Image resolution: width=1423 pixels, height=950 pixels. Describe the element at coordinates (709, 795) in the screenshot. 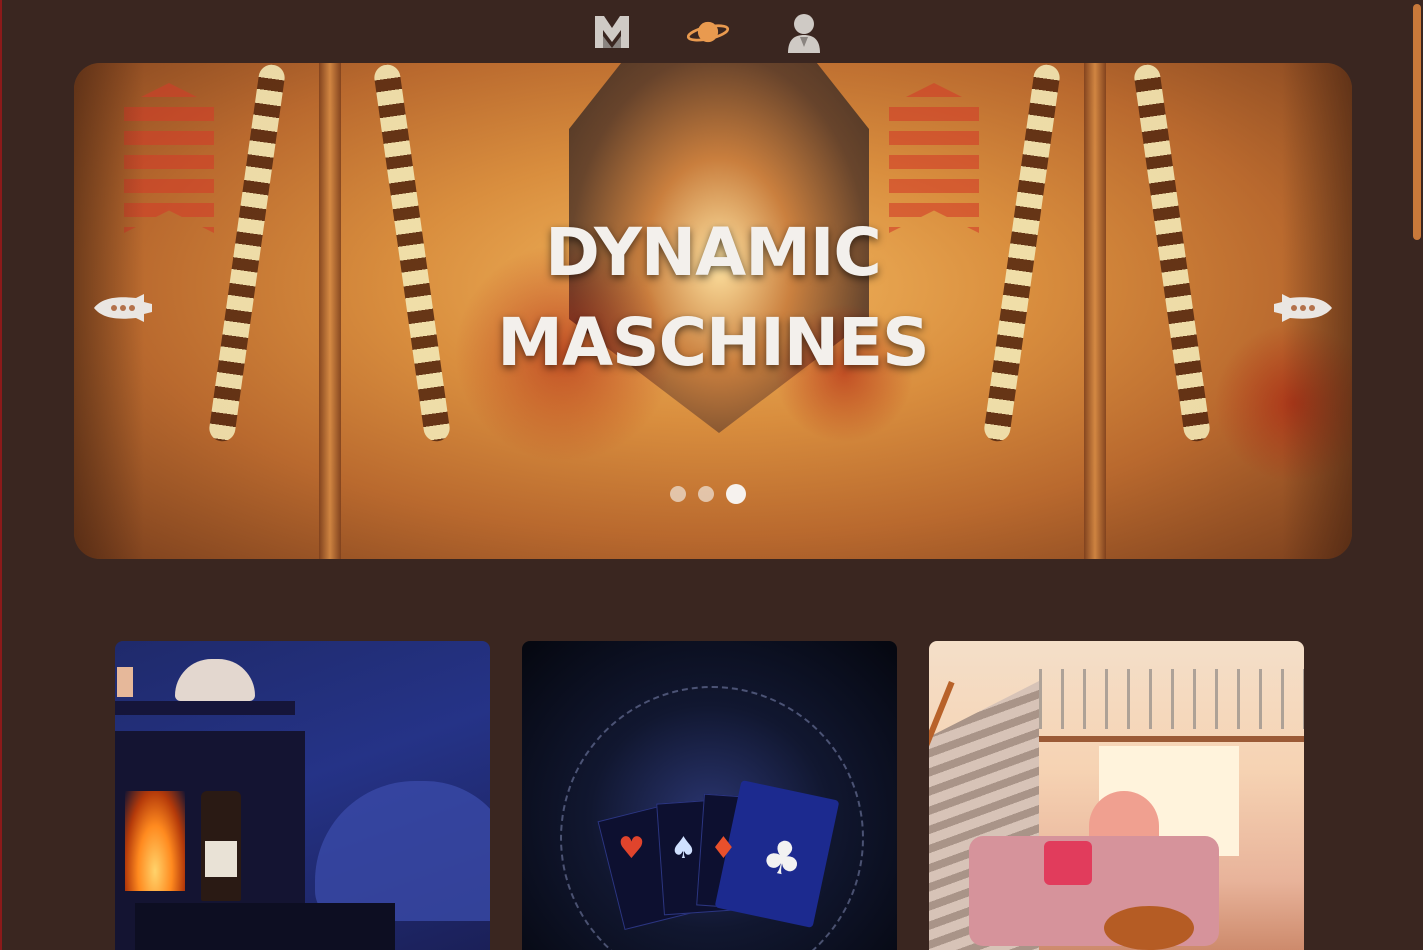

I see `project-card-cards: ♥ ♠ ♦ ♣` at that location.